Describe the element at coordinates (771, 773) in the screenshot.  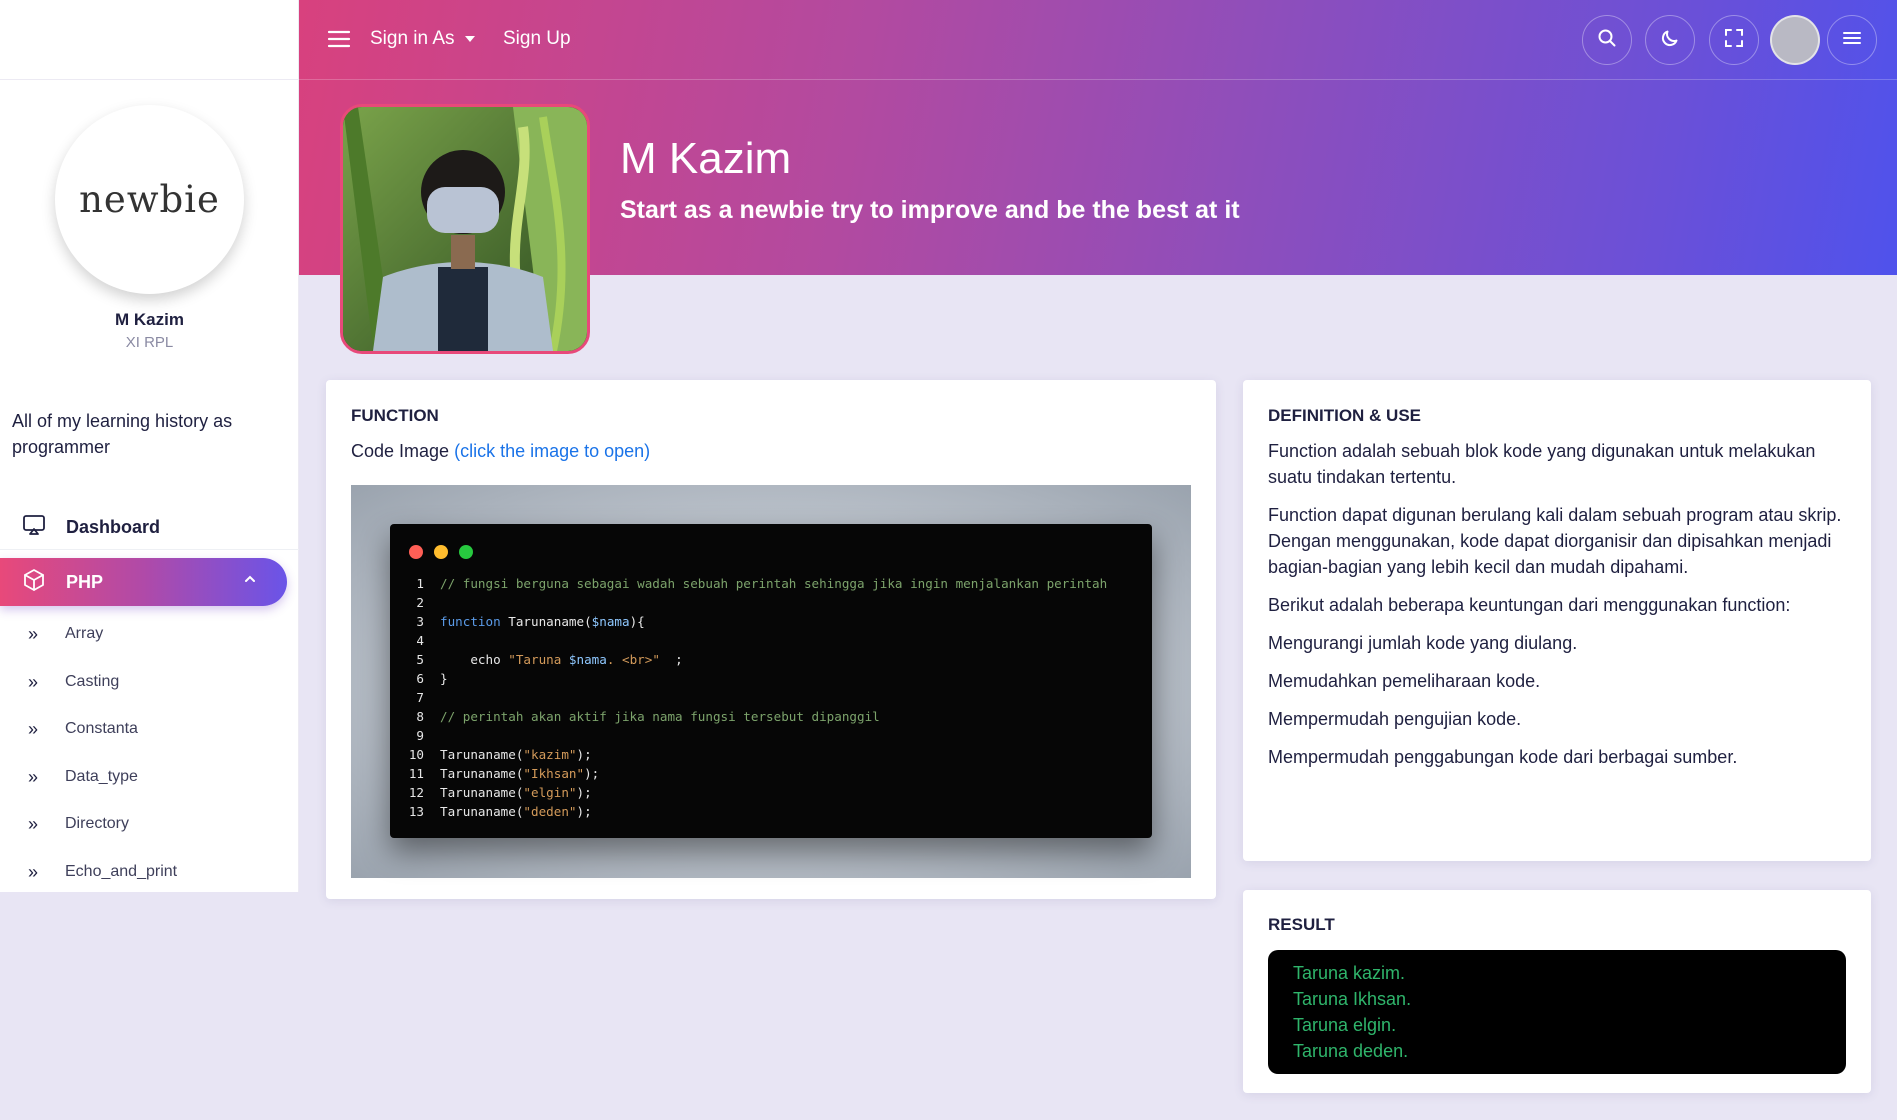
I see `code-line: 11 Tarunaname("Ikhsan");` at that location.